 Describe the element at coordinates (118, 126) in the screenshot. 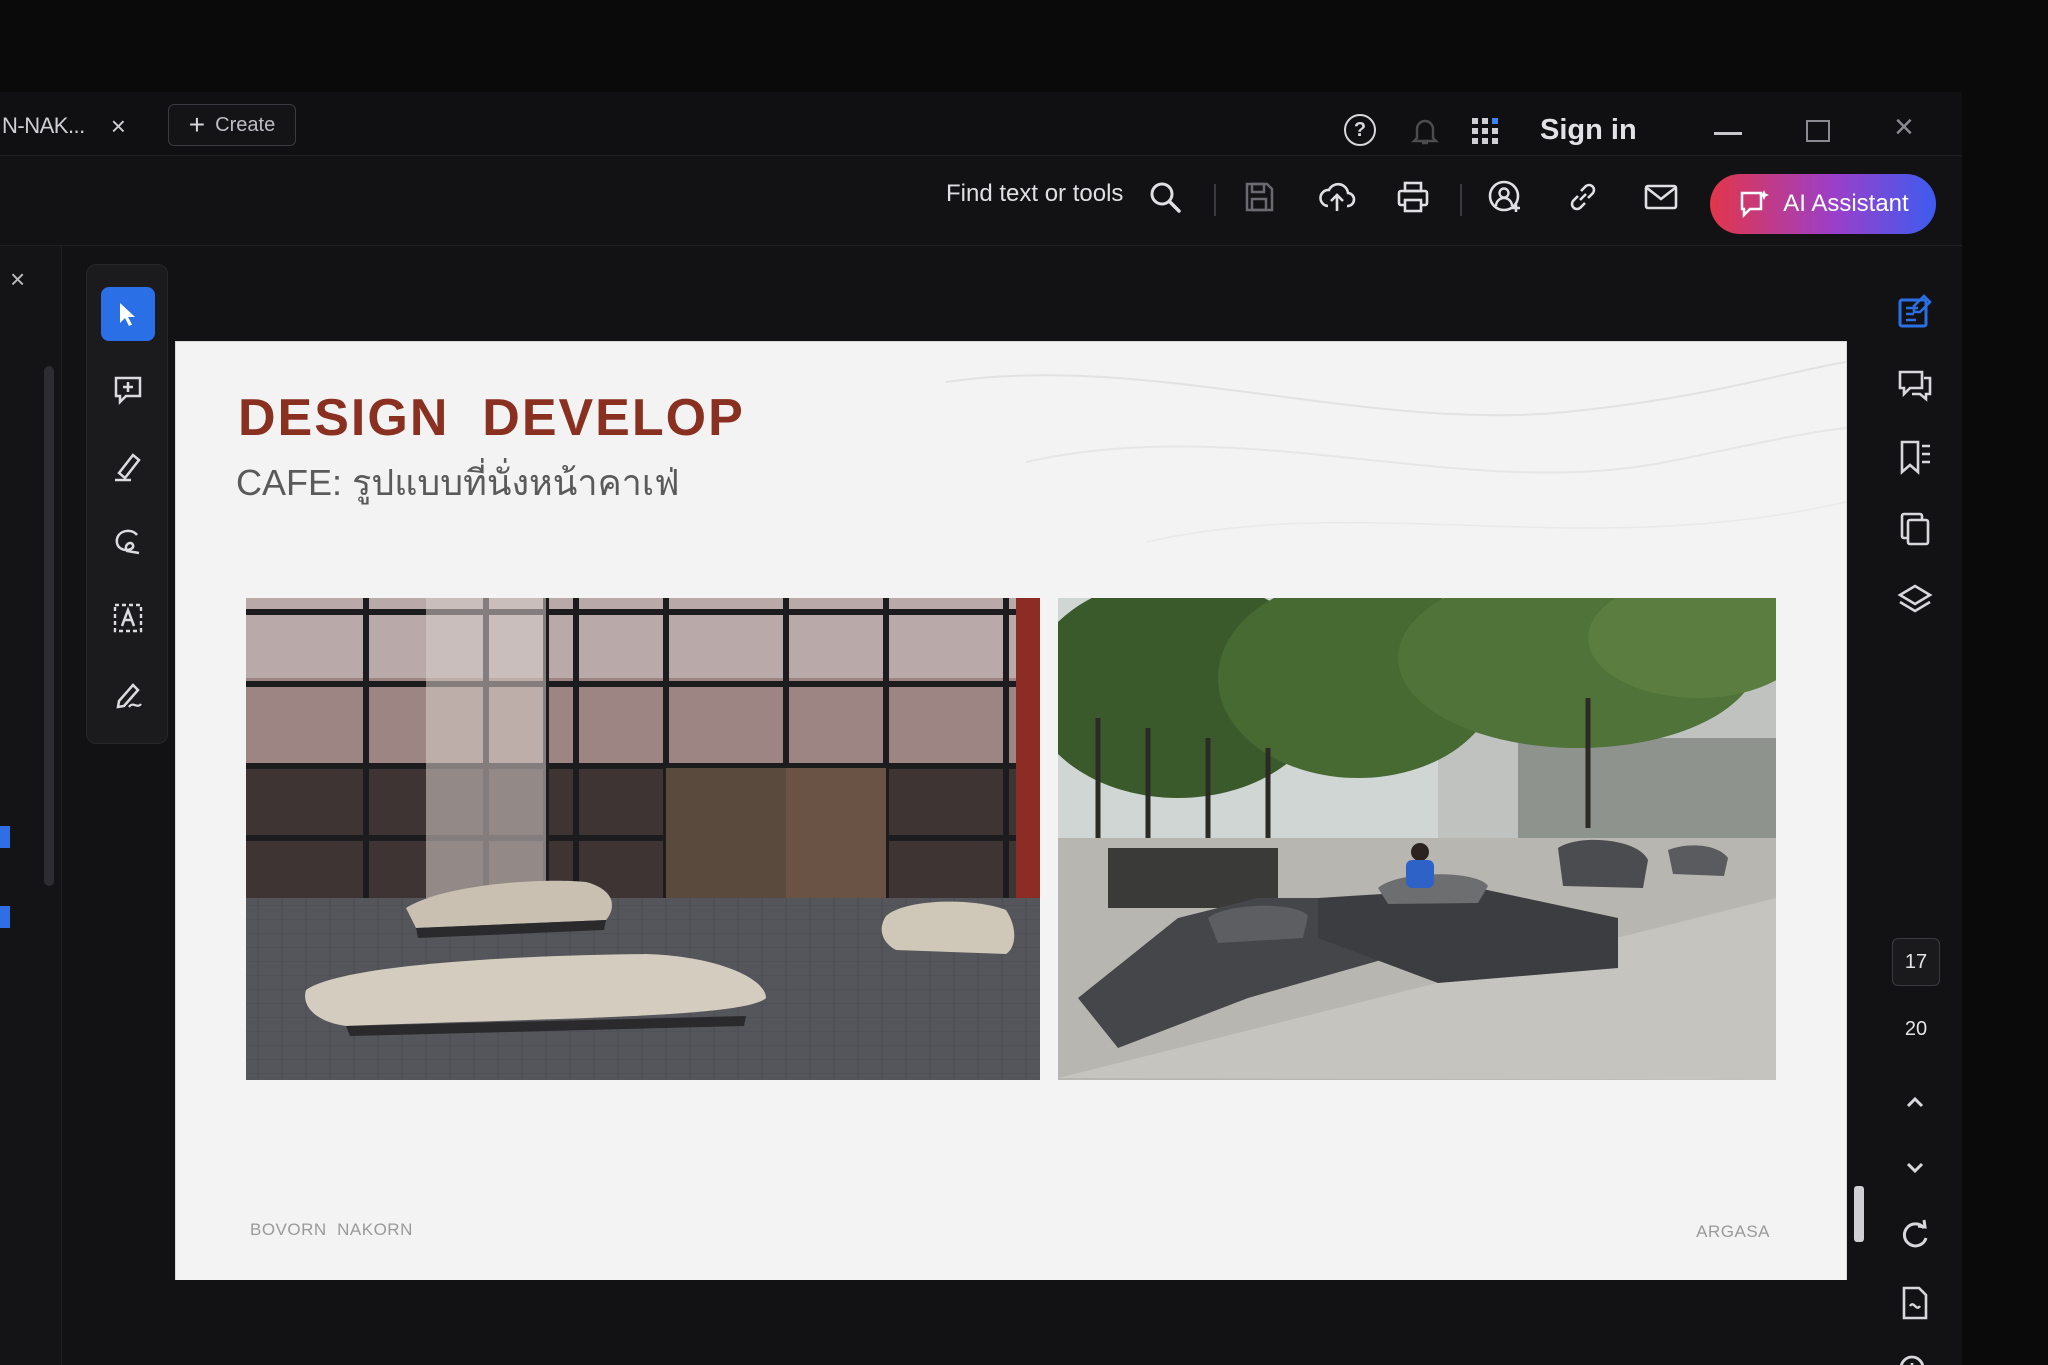

I see `tab-close-icon: ×` at that location.